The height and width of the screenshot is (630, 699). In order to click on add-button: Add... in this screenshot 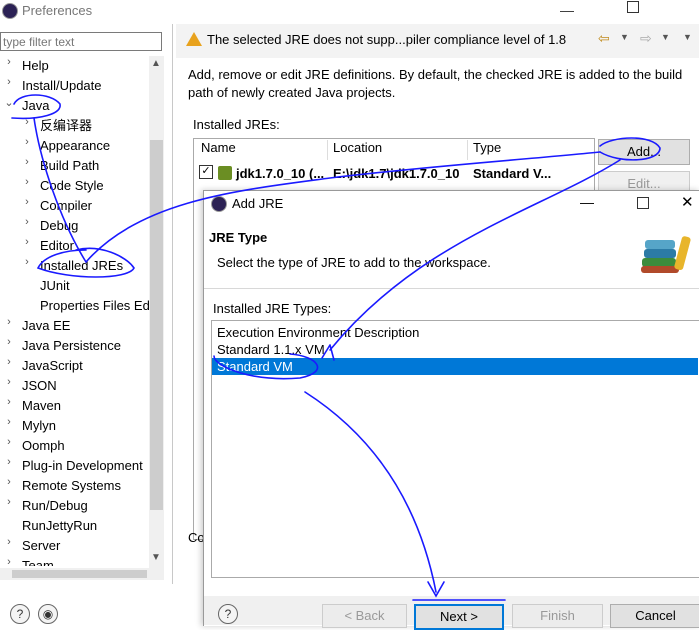, I will do `click(644, 152)`.